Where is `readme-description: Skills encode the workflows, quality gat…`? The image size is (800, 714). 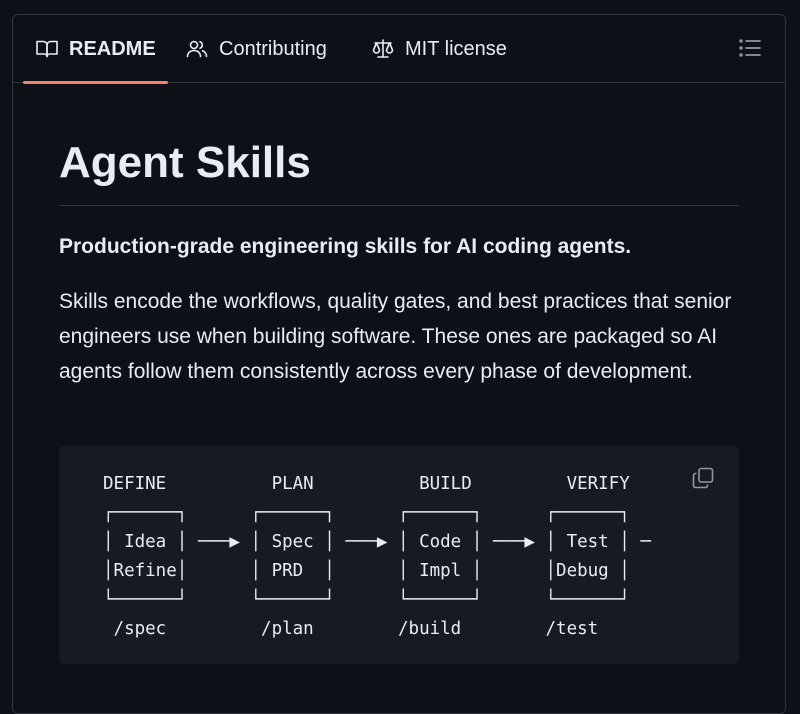
readme-description: Skills encode the workflows, quality gat… is located at coordinates (395, 336).